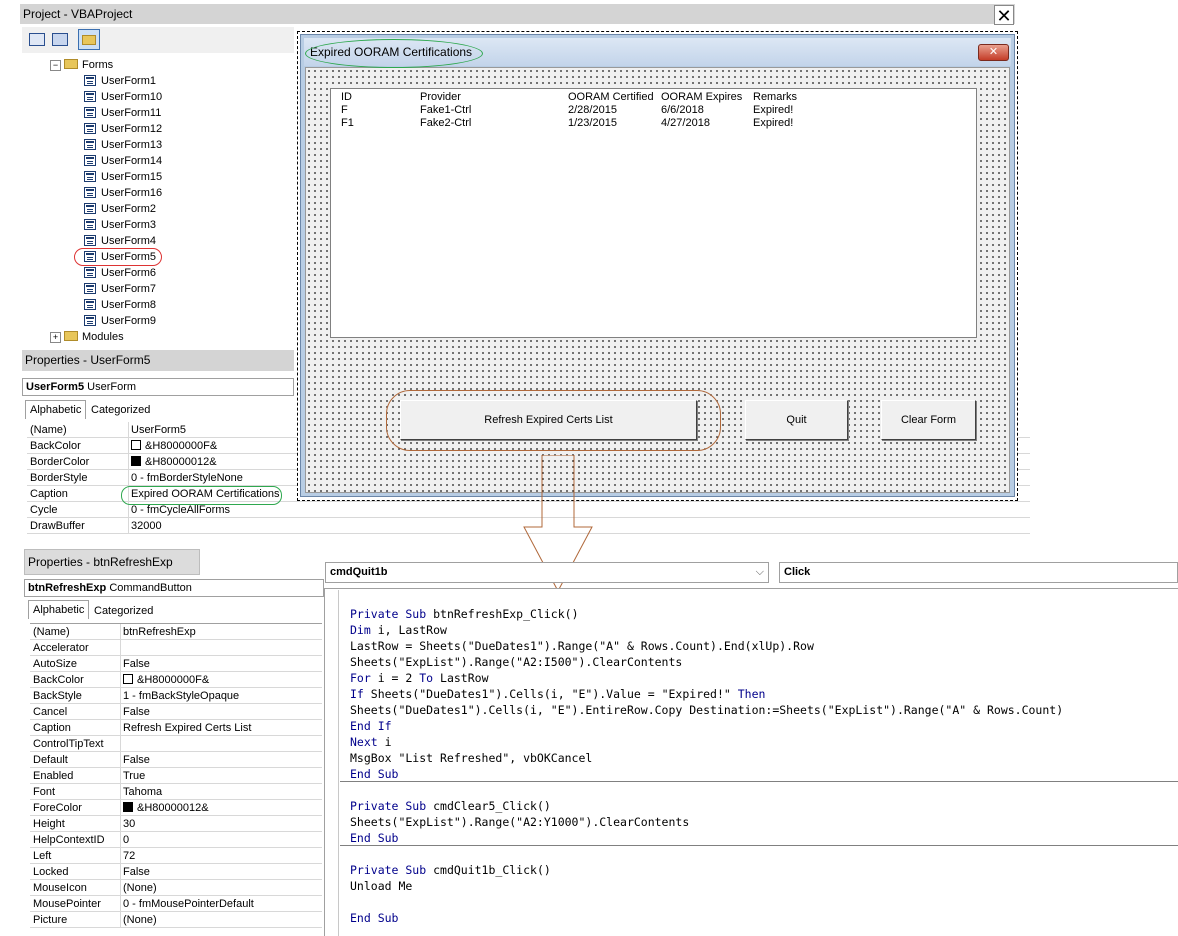  Describe the element at coordinates (174, 588) in the screenshot. I see `properties-btn-object-selector: btnRefreshExp CommandButton` at that location.